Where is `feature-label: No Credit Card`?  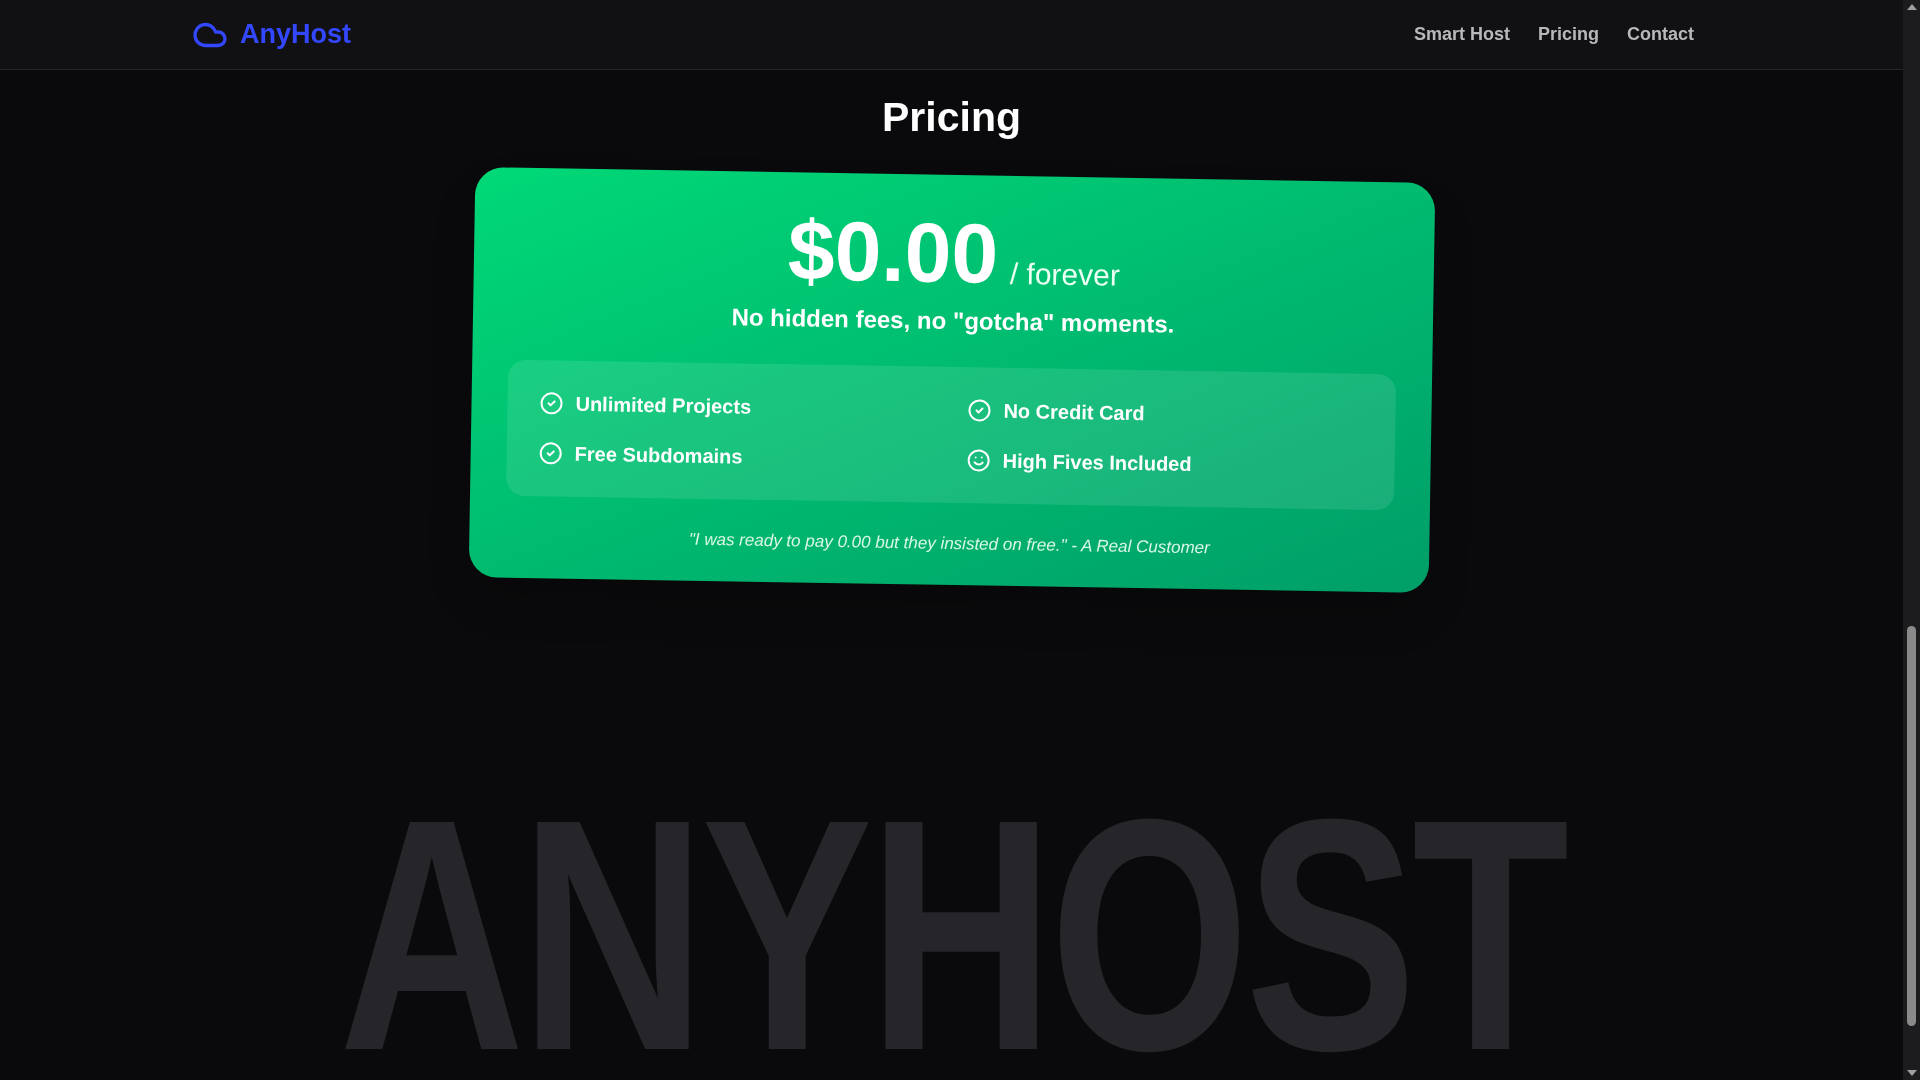
feature-label: No Credit Card is located at coordinates (1073, 413).